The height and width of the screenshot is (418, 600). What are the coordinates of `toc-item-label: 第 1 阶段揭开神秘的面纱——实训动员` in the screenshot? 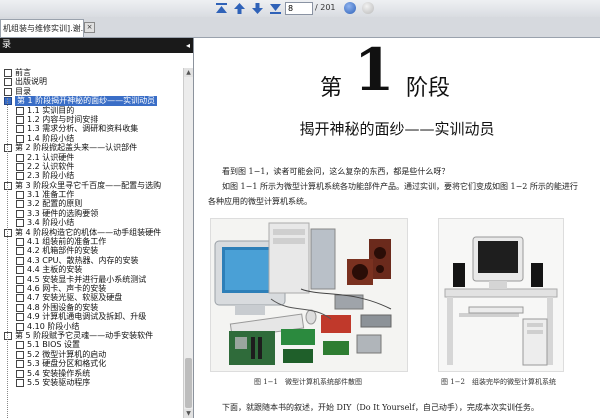 It's located at (86, 101).